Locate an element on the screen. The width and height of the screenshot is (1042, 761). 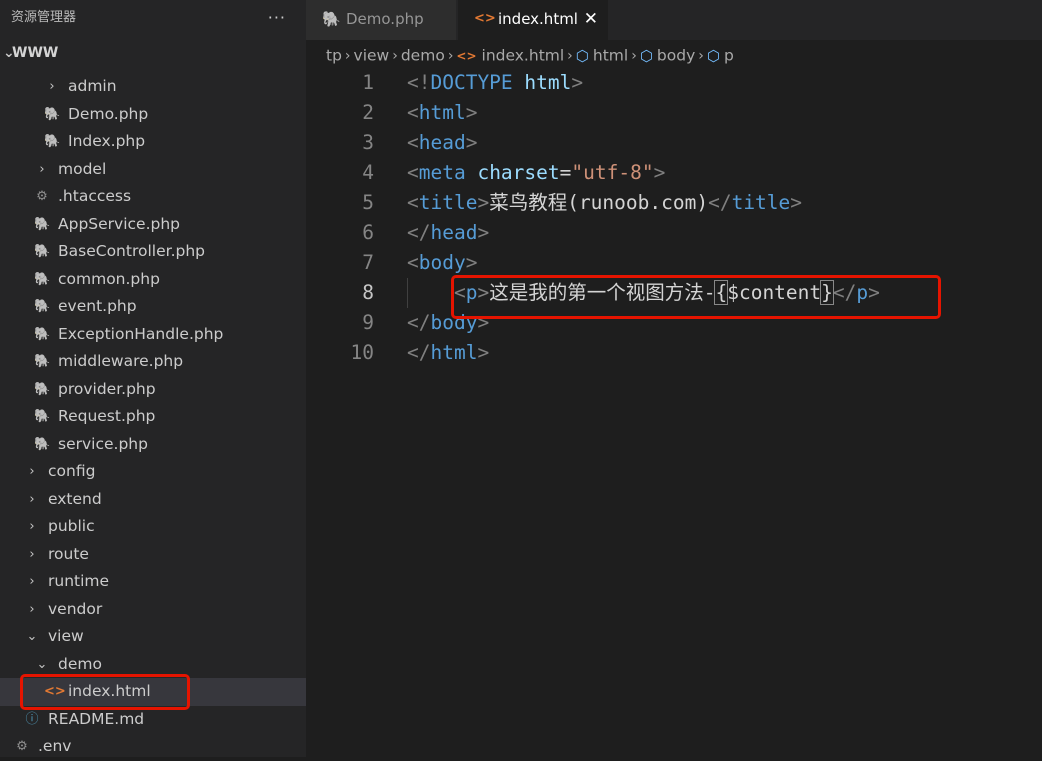
tree-item-label: runtime is located at coordinates (79, 581).